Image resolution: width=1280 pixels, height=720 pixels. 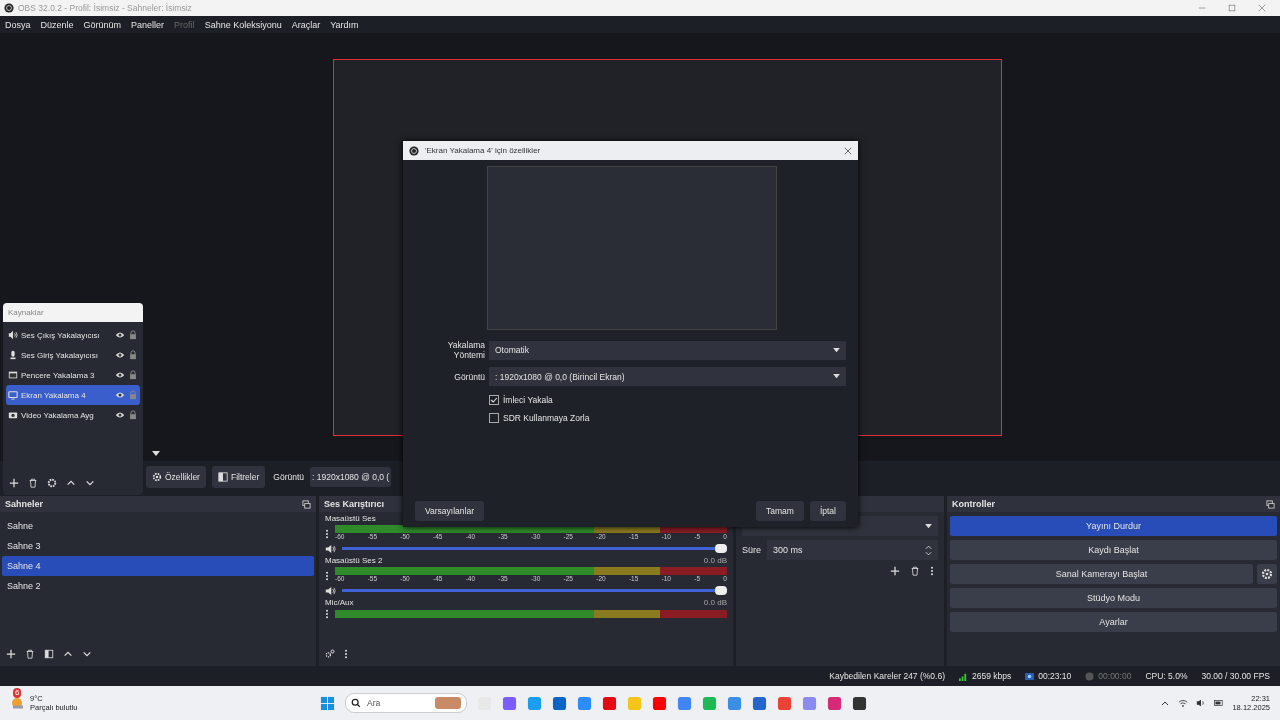 I want to click on weather-icon, so click(x=18, y=703).